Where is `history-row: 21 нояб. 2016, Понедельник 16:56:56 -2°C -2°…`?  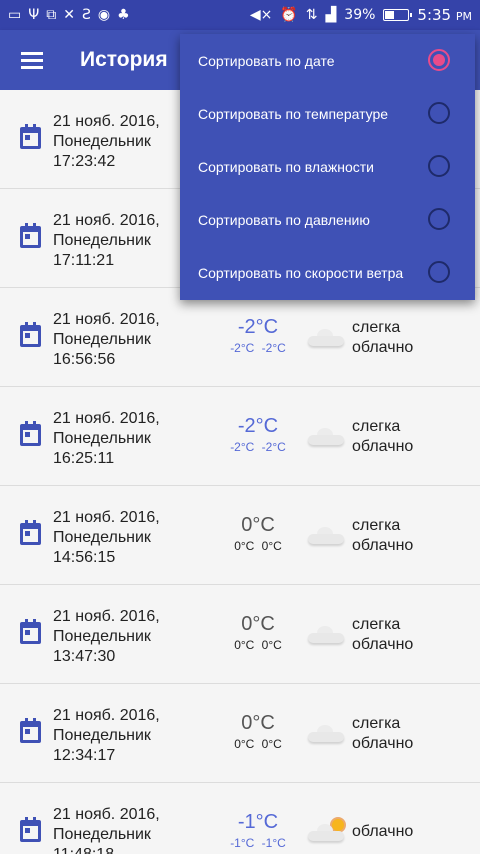
history-row: 21 нояб. 2016, Понедельник 16:56:56 -2°C -2°… is located at coordinates (240, 337).